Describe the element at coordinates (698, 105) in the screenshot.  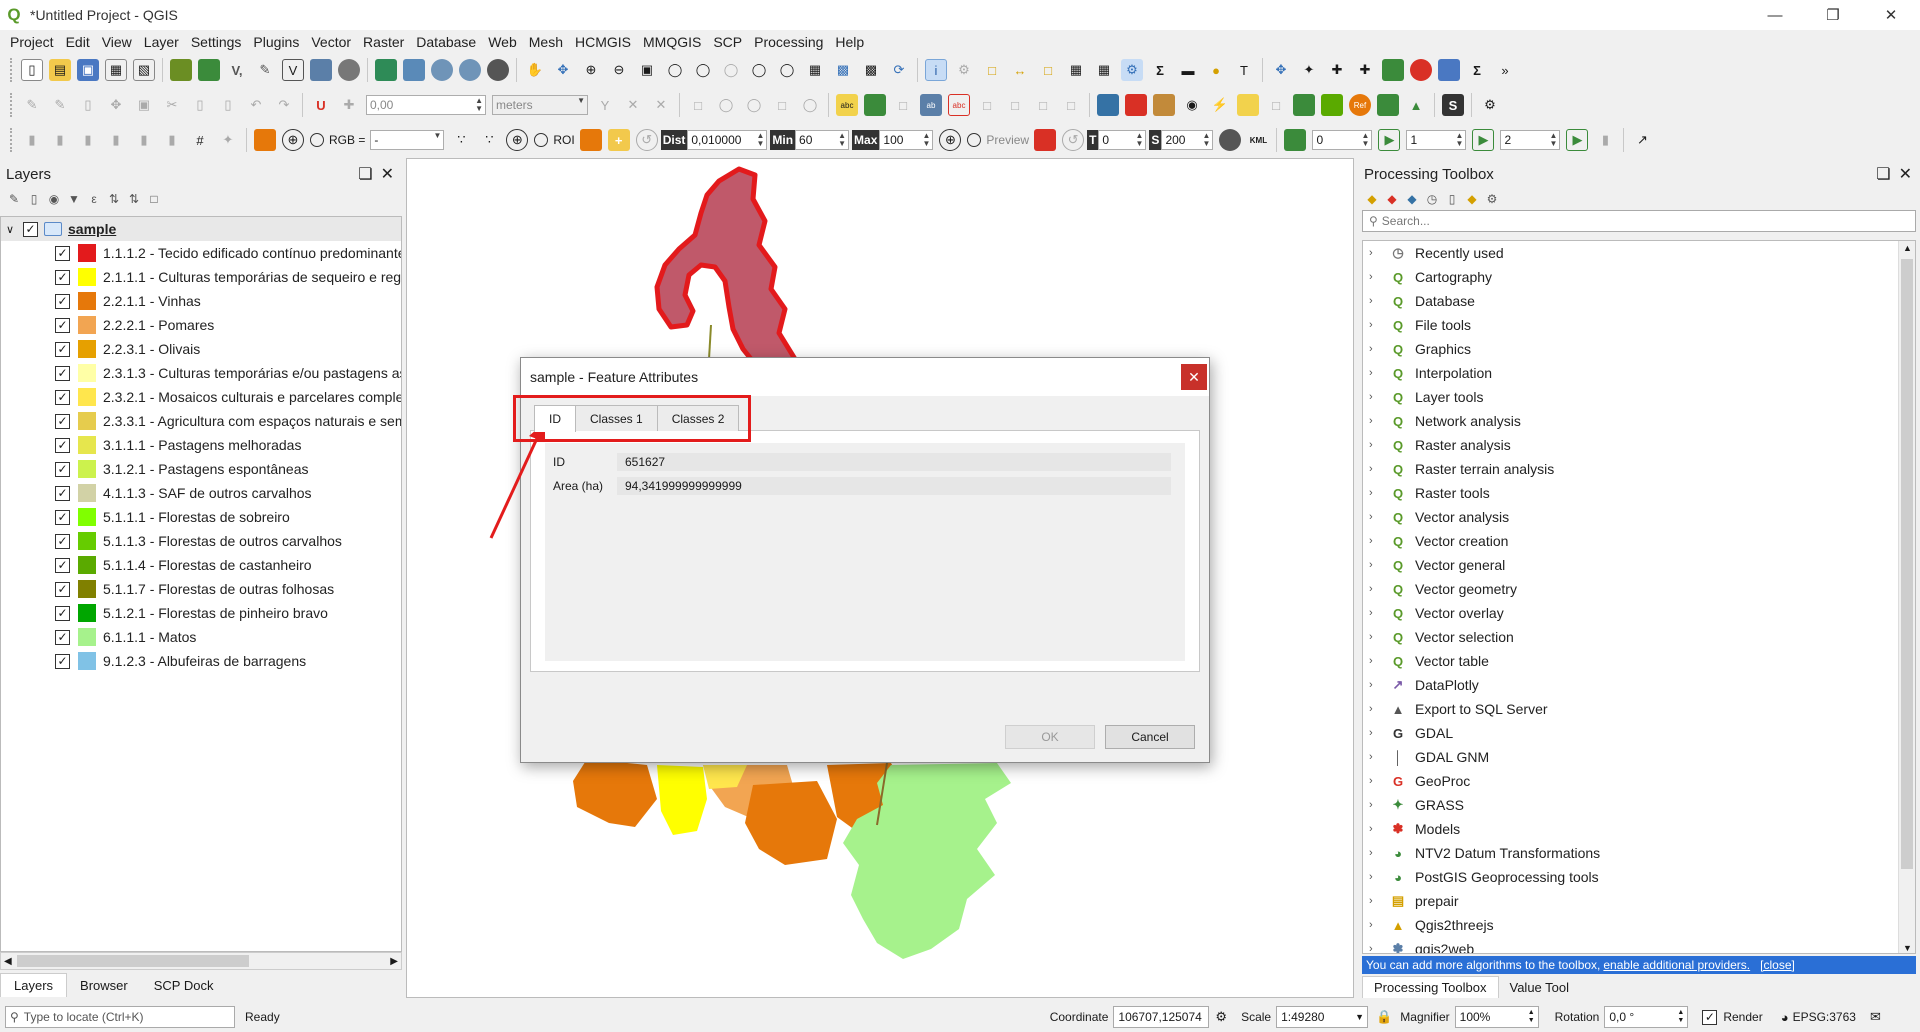
I see `digitize-a-icon: □` at that location.